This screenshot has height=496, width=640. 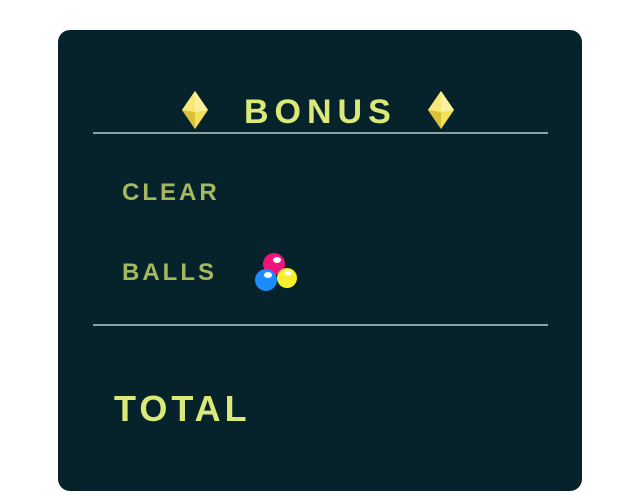 I want to click on total-label: TOTAL, so click(x=182, y=408).